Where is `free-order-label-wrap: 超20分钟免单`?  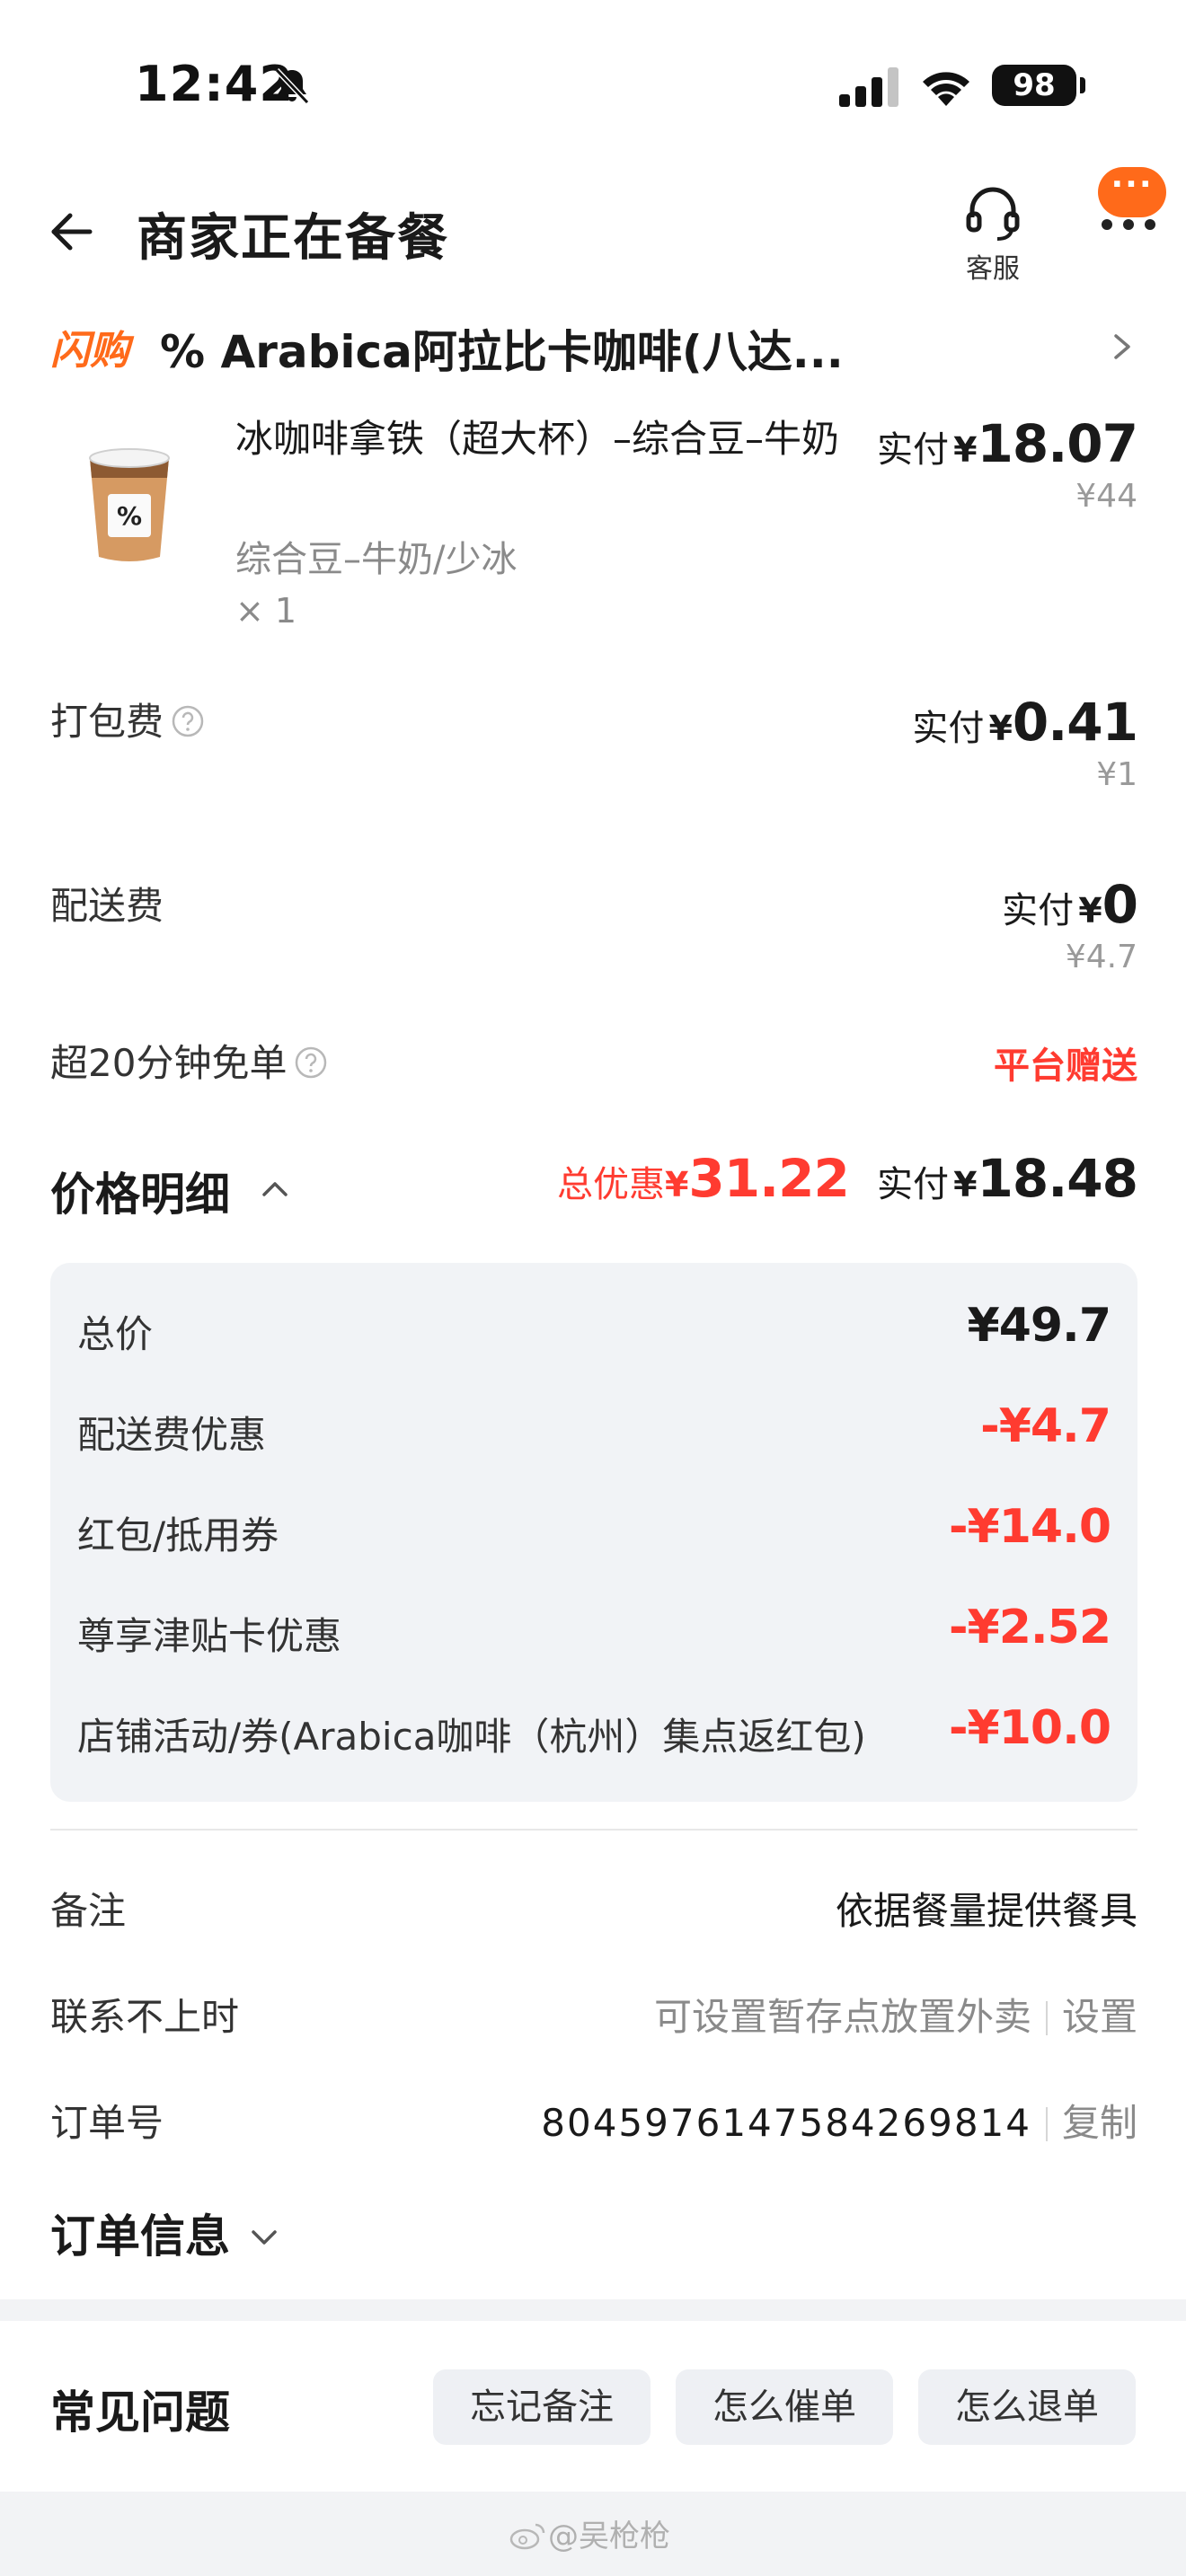 free-order-label-wrap: 超20分钟免单 is located at coordinates (189, 1060).